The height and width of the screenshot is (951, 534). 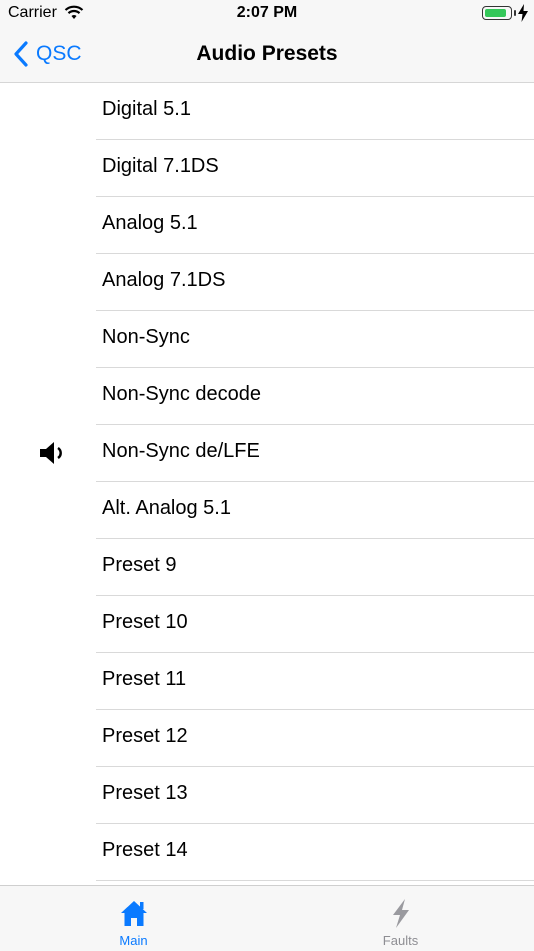 I want to click on tab-main: Main, so click(x=133, y=918).